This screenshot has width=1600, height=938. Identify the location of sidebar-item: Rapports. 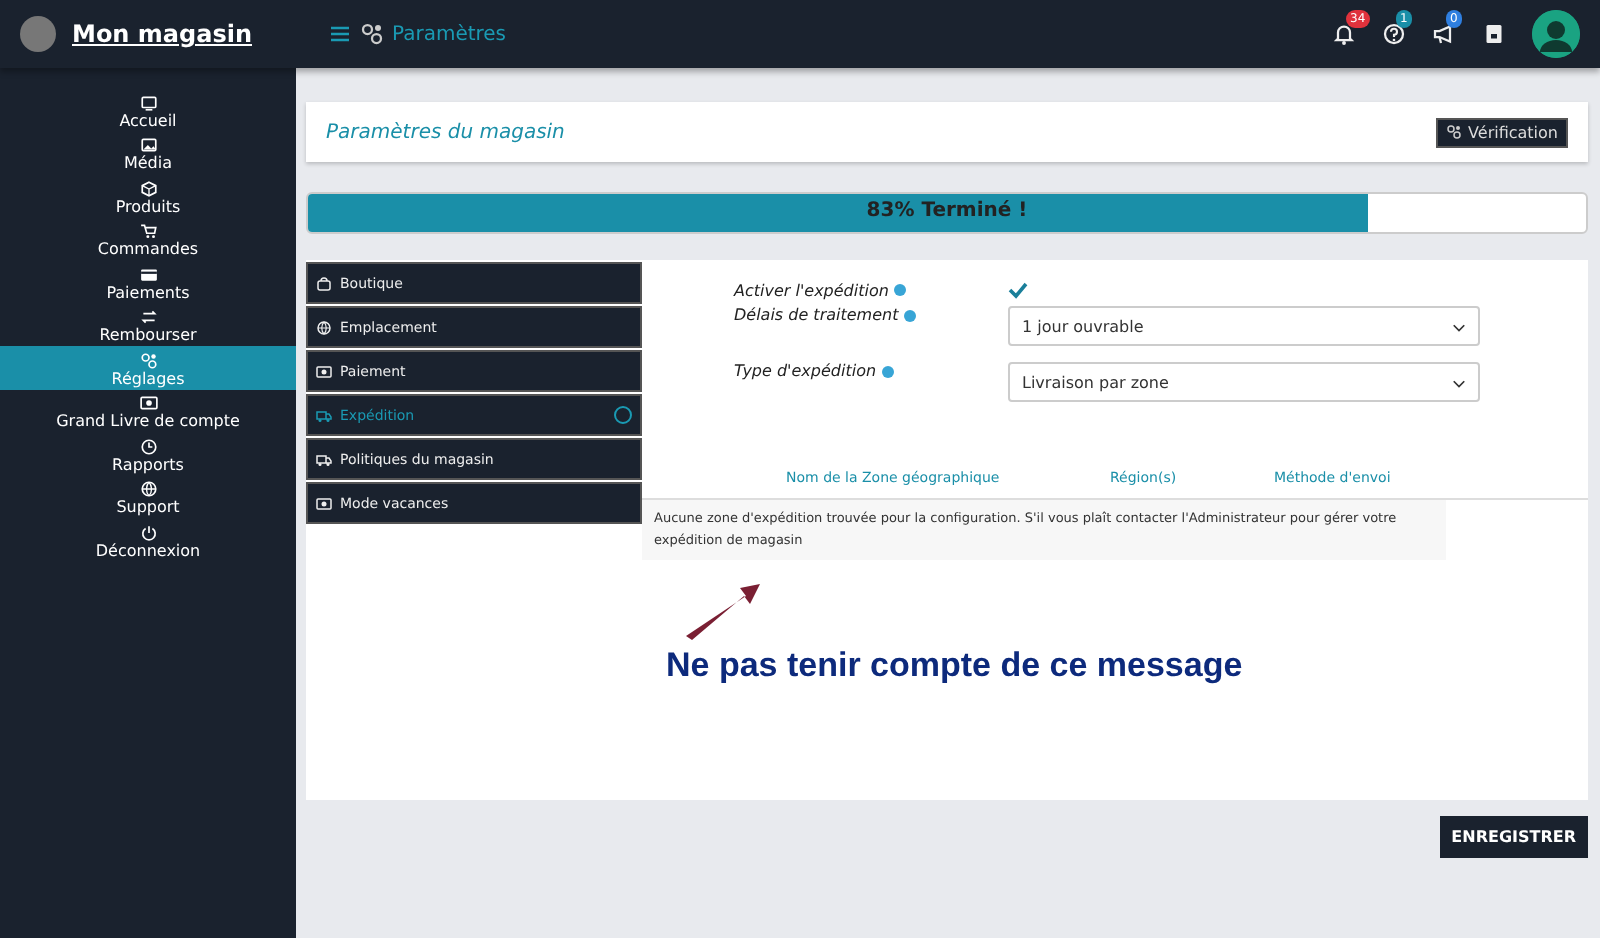
(148, 453).